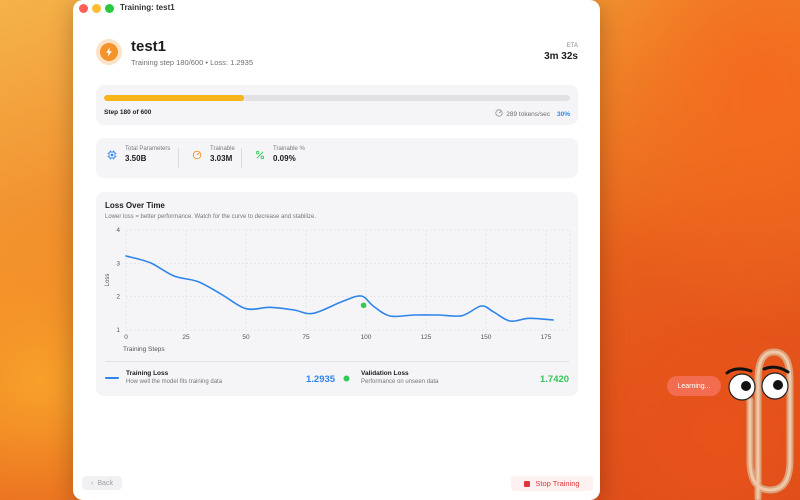 The height and width of the screenshot is (500, 800). I want to click on x-tick-label: 125, so click(426, 337).